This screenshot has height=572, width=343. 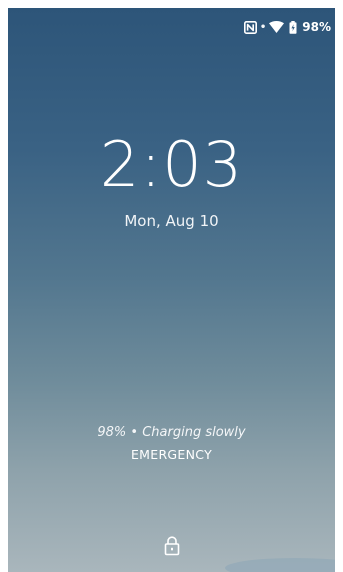 I want to click on battery-icon, so click(x=293, y=27).